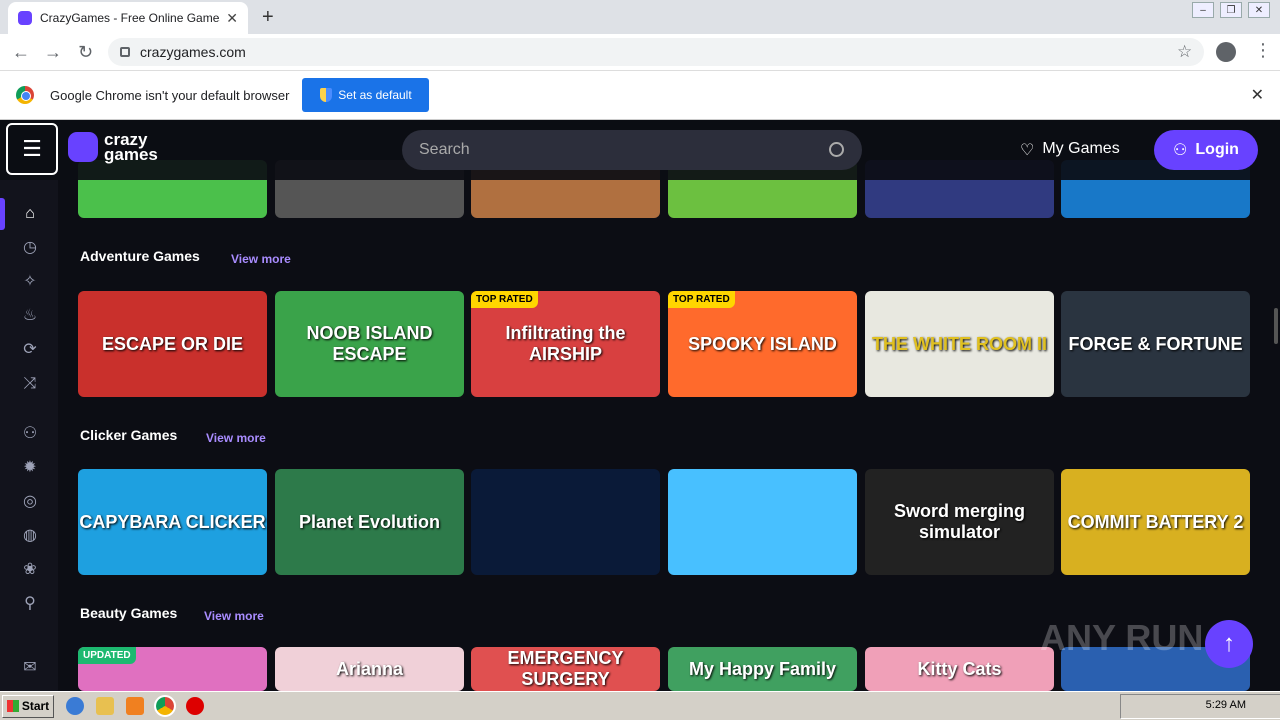 This screenshot has width=1280, height=720. What do you see at coordinates (326, 95) in the screenshot?
I see `uac-shield-icon` at bounding box center [326, 95].